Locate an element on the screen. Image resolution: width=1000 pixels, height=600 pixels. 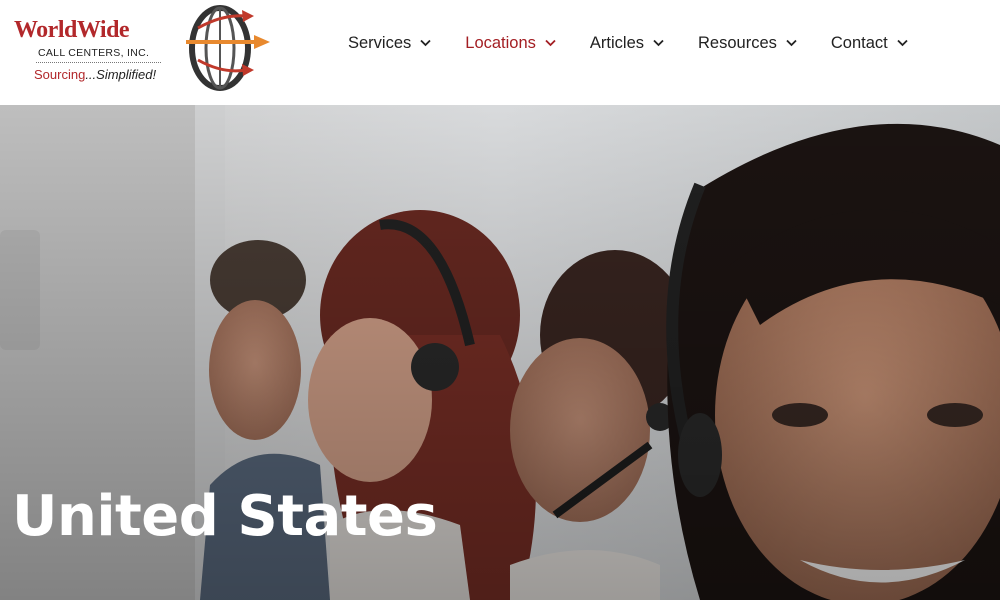
nav-item-services: Services is located at coordinates (389, 43).